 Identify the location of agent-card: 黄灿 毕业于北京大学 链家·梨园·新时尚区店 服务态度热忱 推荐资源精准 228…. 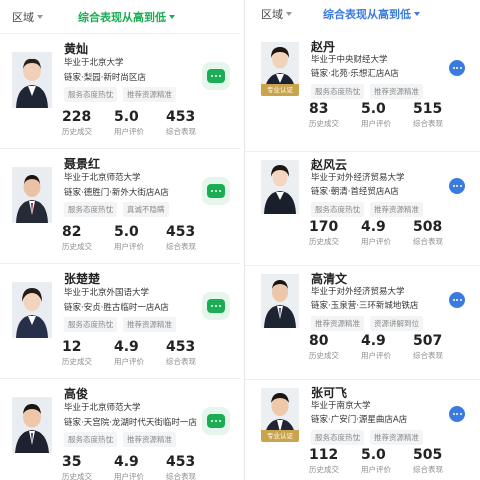
(120, 91).